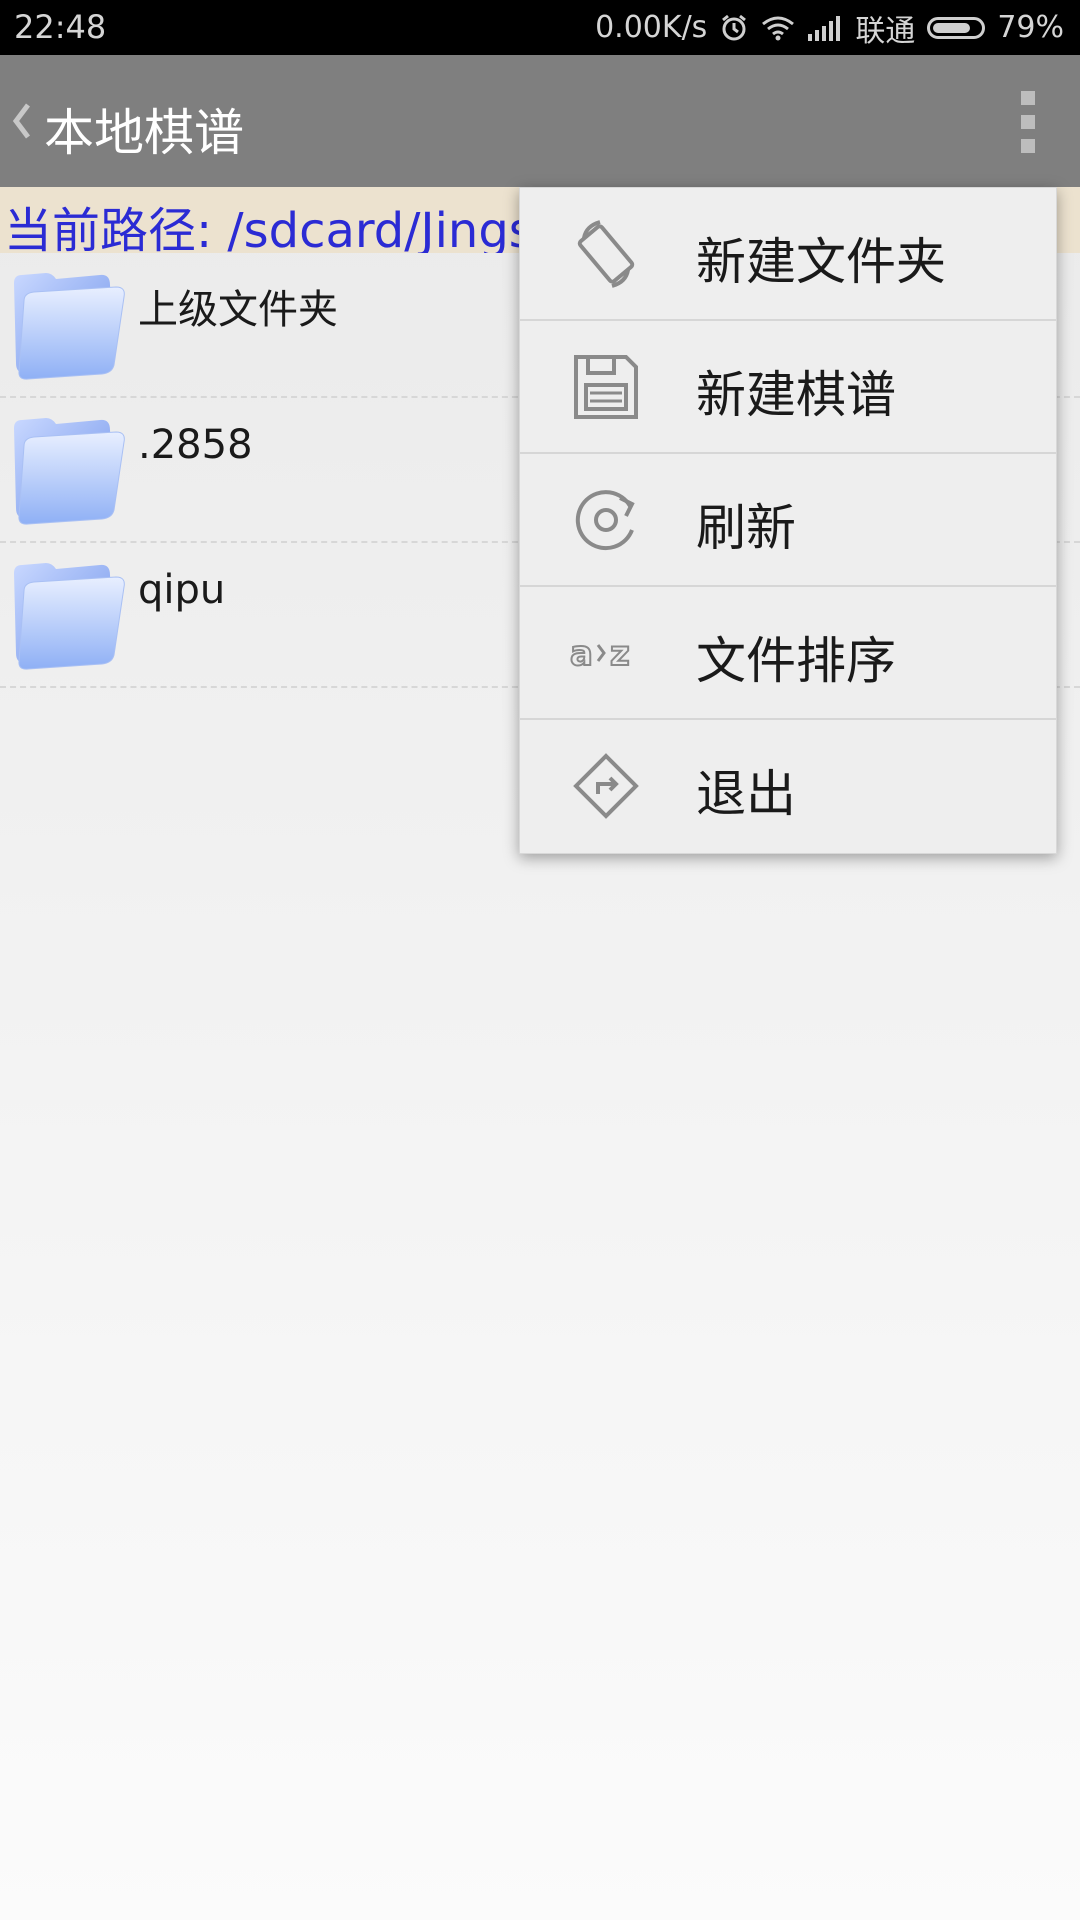 This screenshot has width=1080, height=1920. I want to click on menu-item-sort-files: a z 文件排序, so click(788, 653).